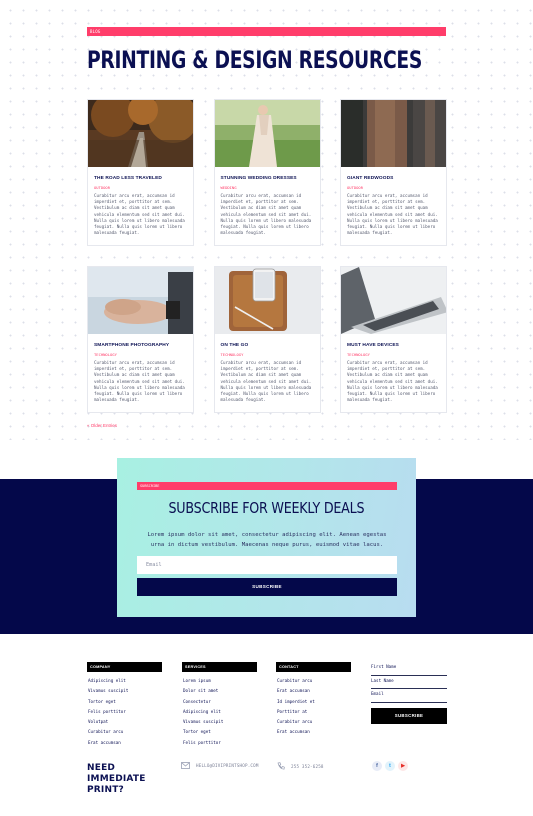  Describe the element at coordinates (266, 31) in the screenshot. I see `blog-tag: BLOG` at that location.